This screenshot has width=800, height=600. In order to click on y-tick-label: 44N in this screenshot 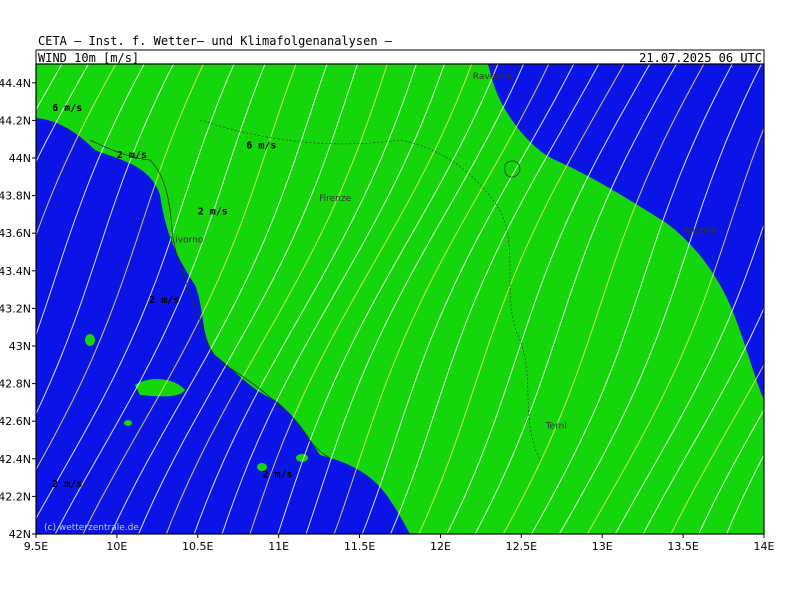, I will do `click(20, 158)`.